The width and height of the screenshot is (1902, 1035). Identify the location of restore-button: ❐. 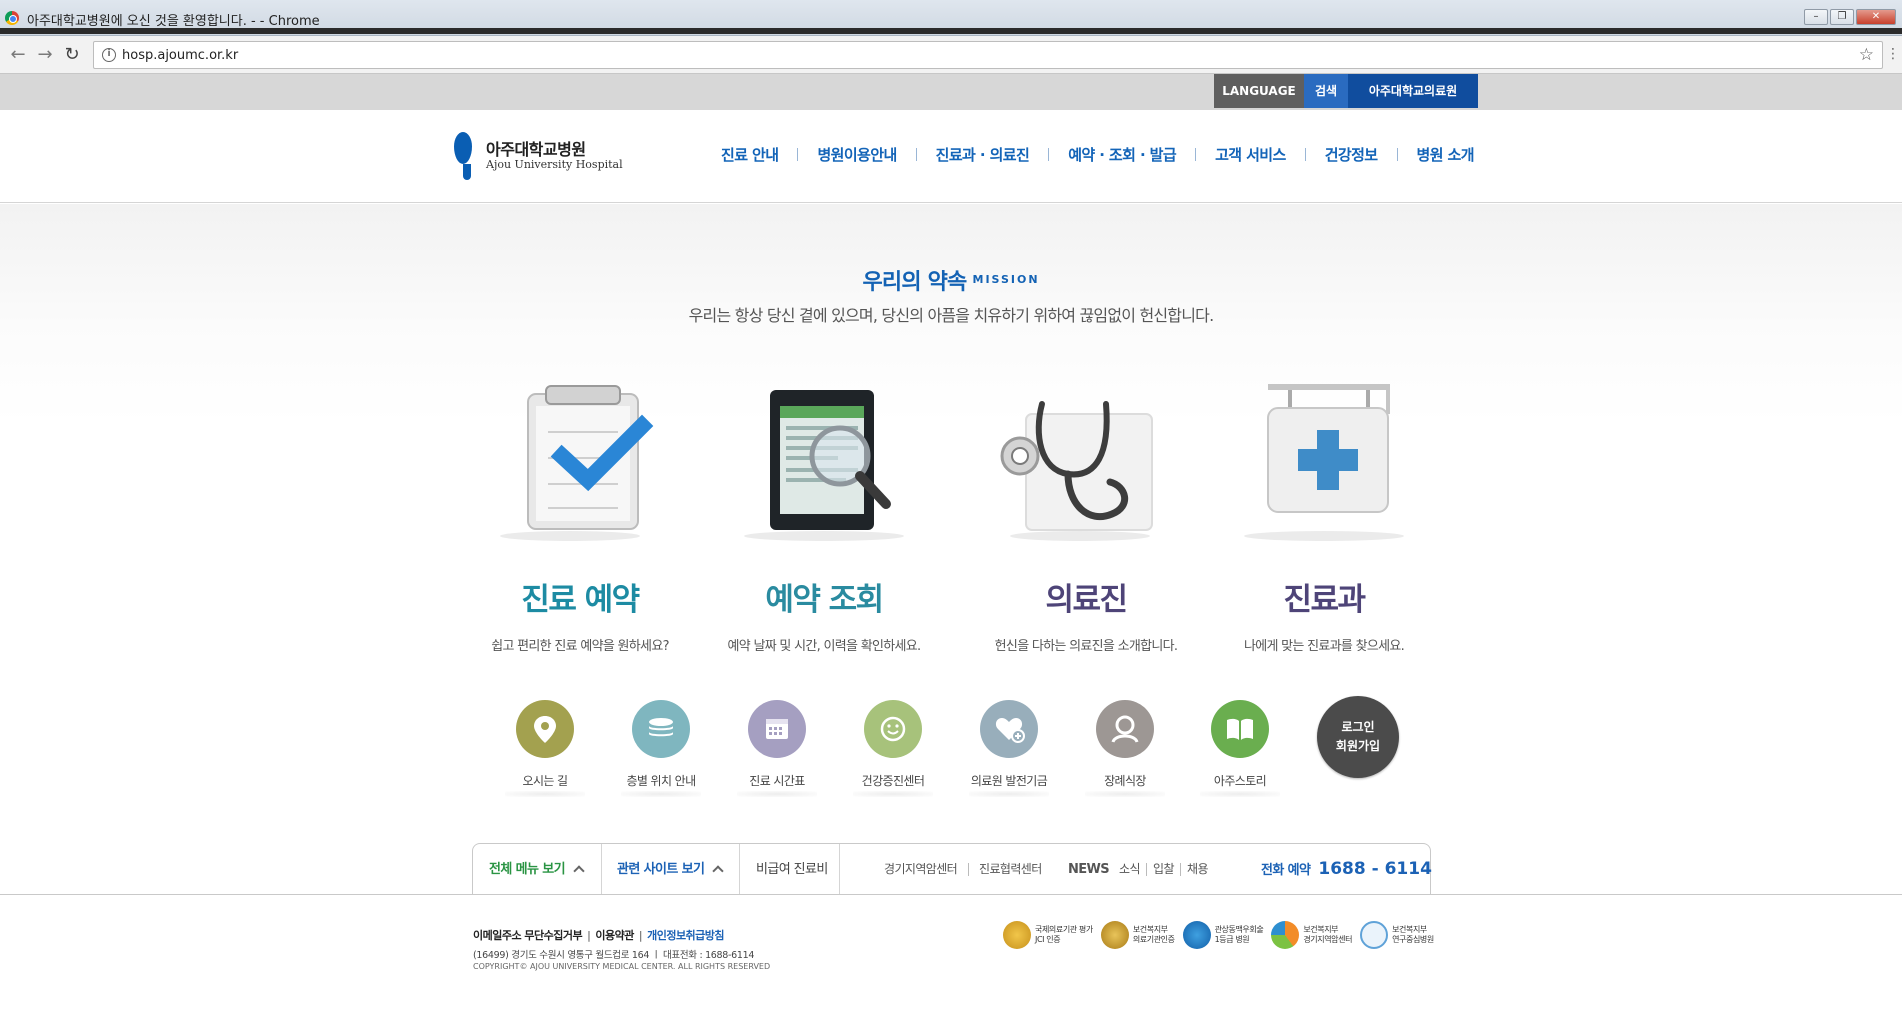
(1842, 17).